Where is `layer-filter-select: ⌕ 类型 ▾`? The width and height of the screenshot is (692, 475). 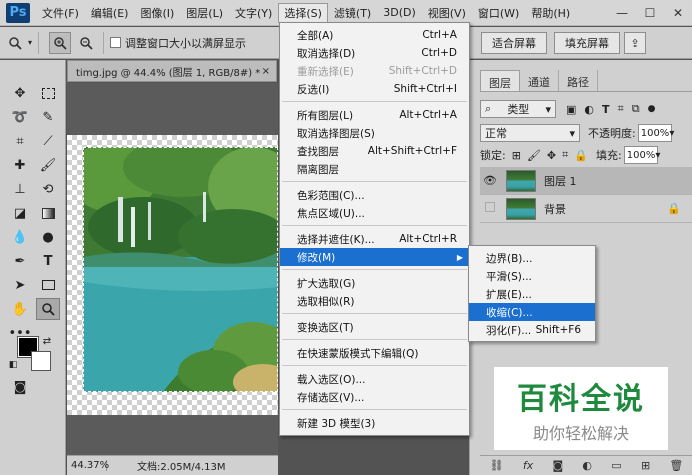
layer-filter-select: ⌕ 类型 ▾ is located at coordinates (518, 109).